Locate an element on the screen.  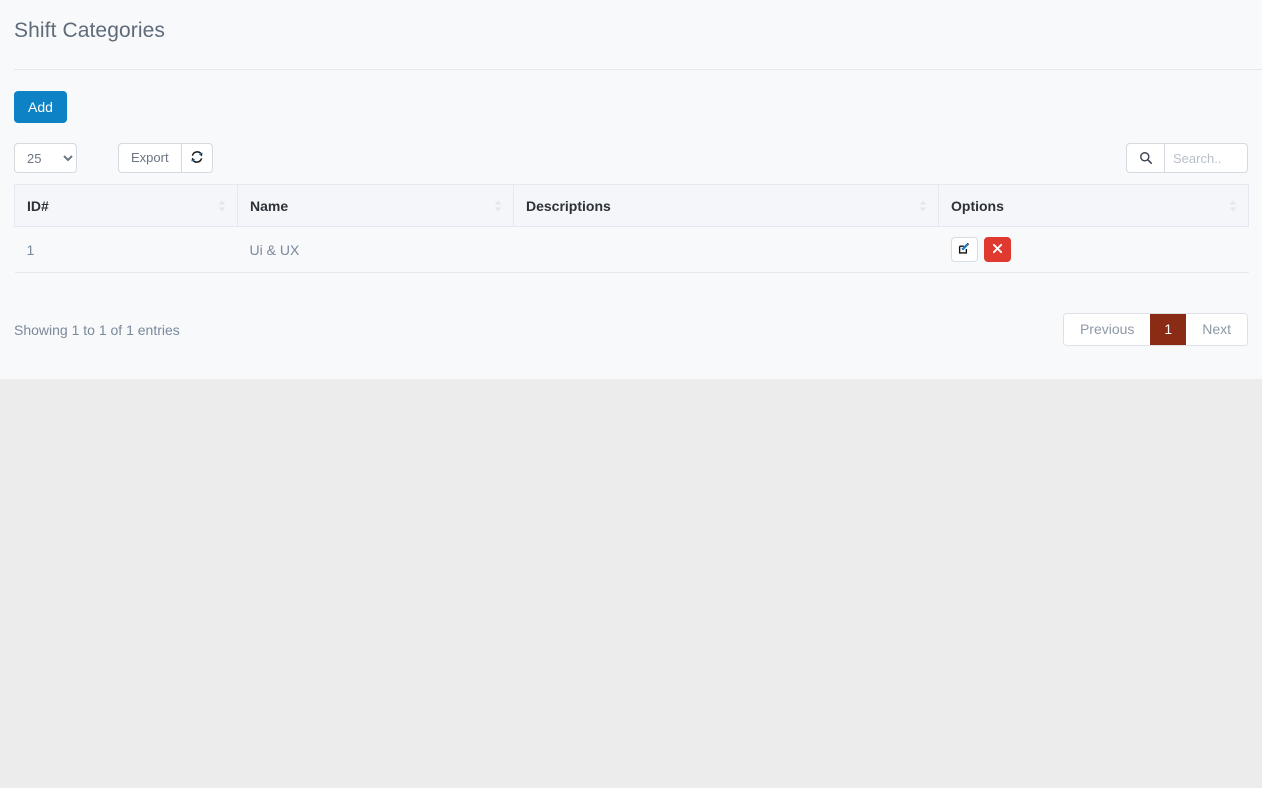
table-header-row: ID# Name Descriptions Options is located at coordinates (631, 205).